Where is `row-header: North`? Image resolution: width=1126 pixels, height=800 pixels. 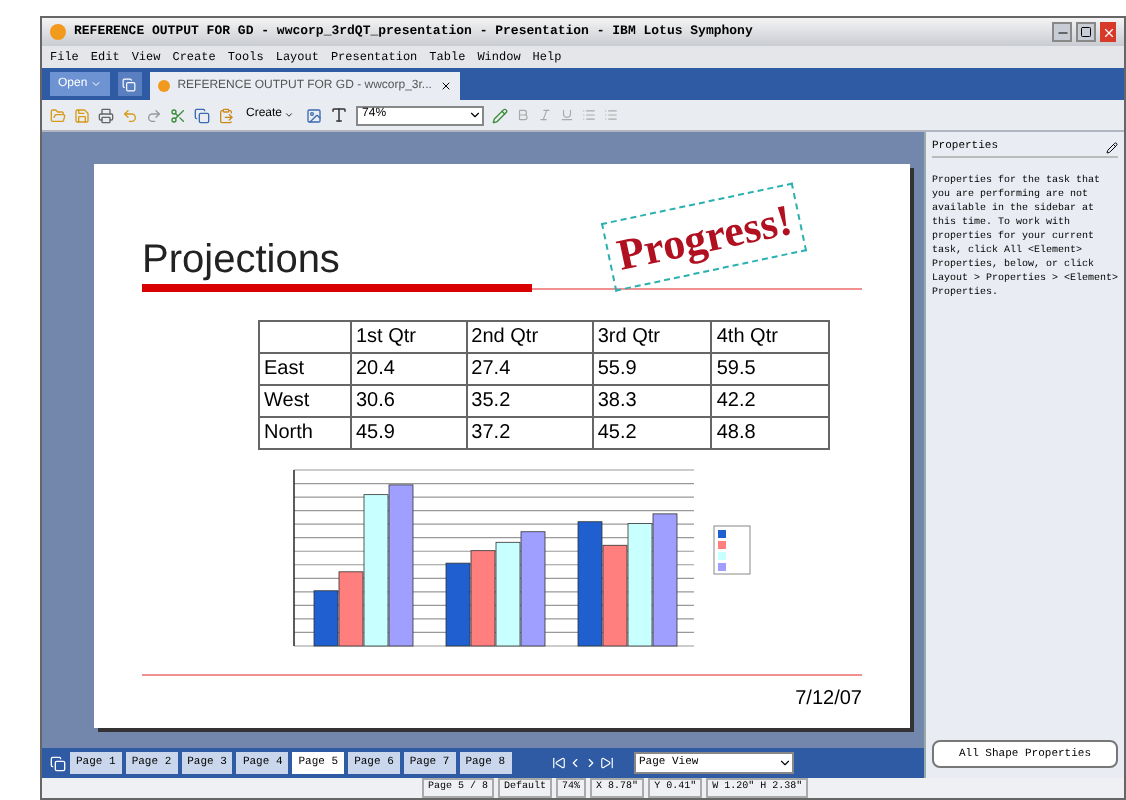
row-header: North is located at coordinates (305, 433).